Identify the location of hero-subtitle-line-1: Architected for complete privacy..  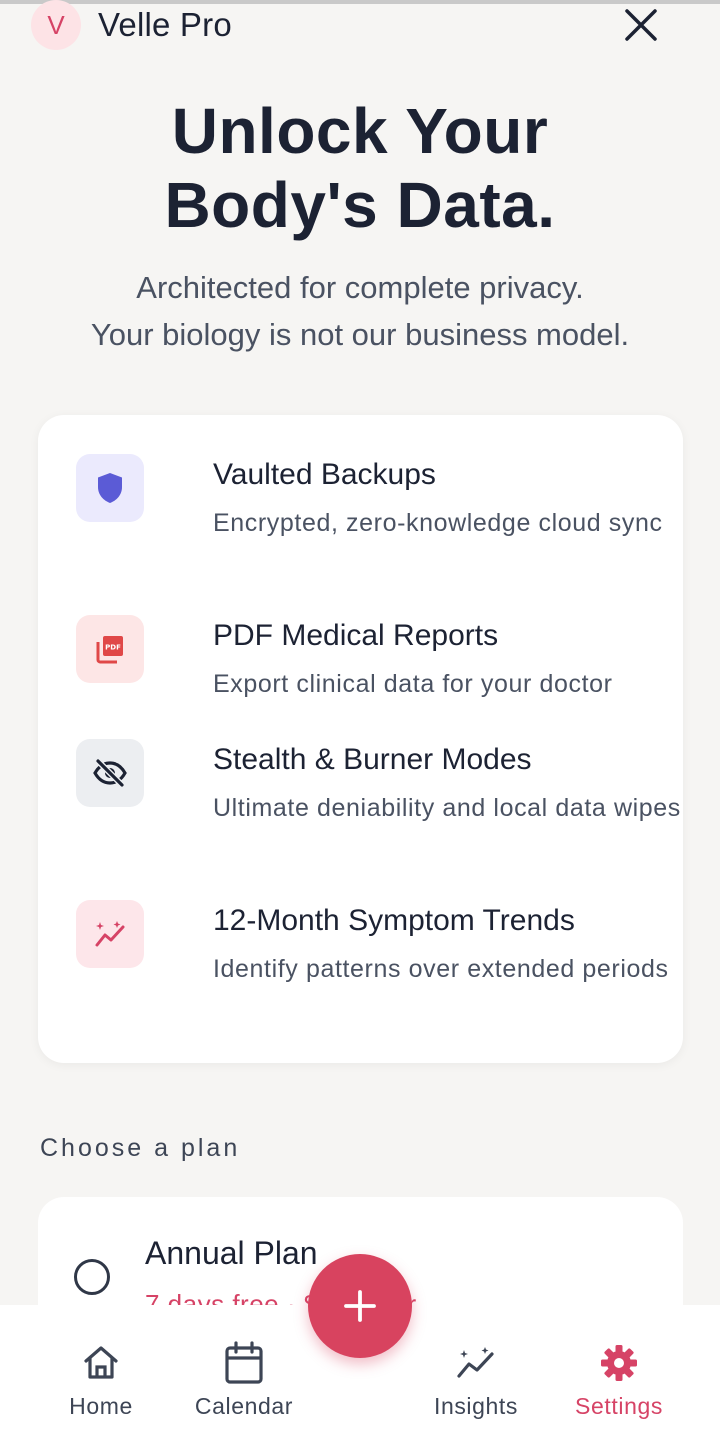
(360, 287).